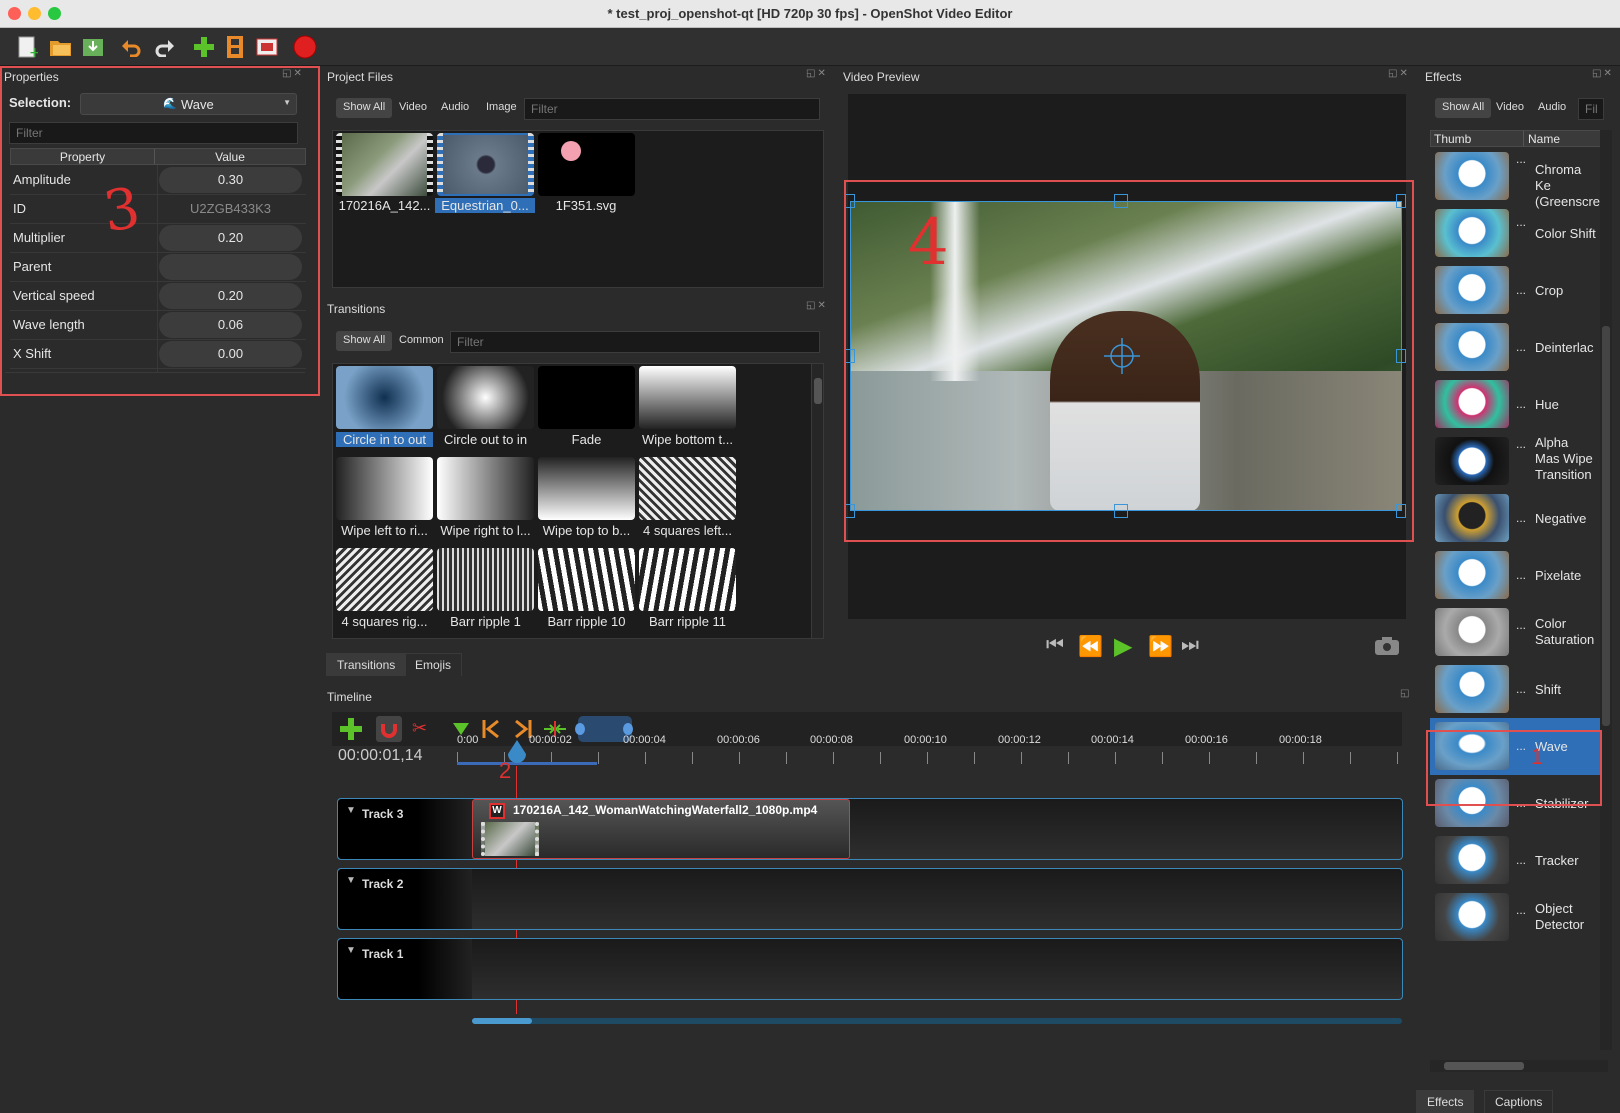 This screenshot has height=1113, width=1620. I want to click on video-preview-title: Video Preview, so click(881, 77).